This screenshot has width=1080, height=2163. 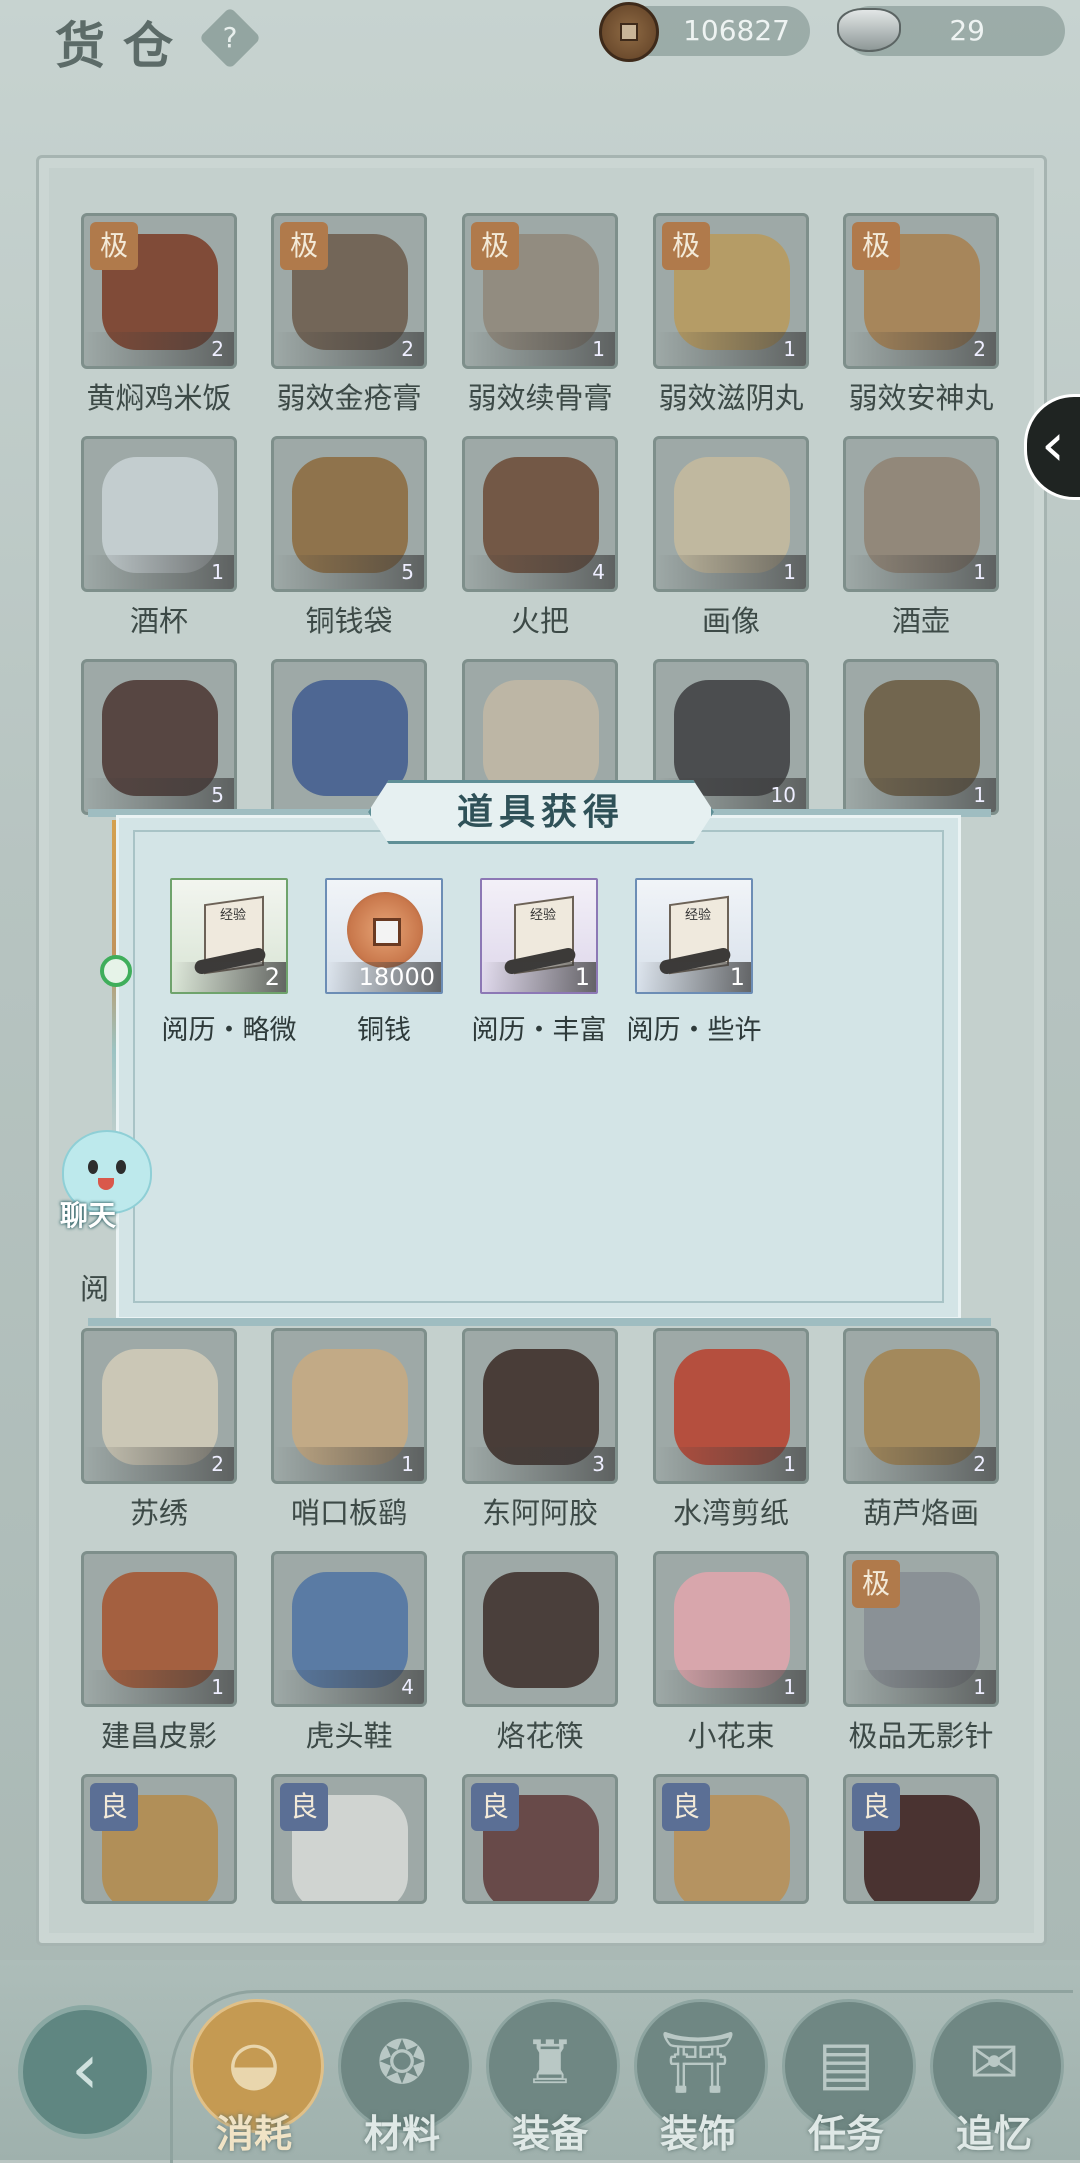 I want to click on chopsticks-icon, so click(x=541, y=1630).